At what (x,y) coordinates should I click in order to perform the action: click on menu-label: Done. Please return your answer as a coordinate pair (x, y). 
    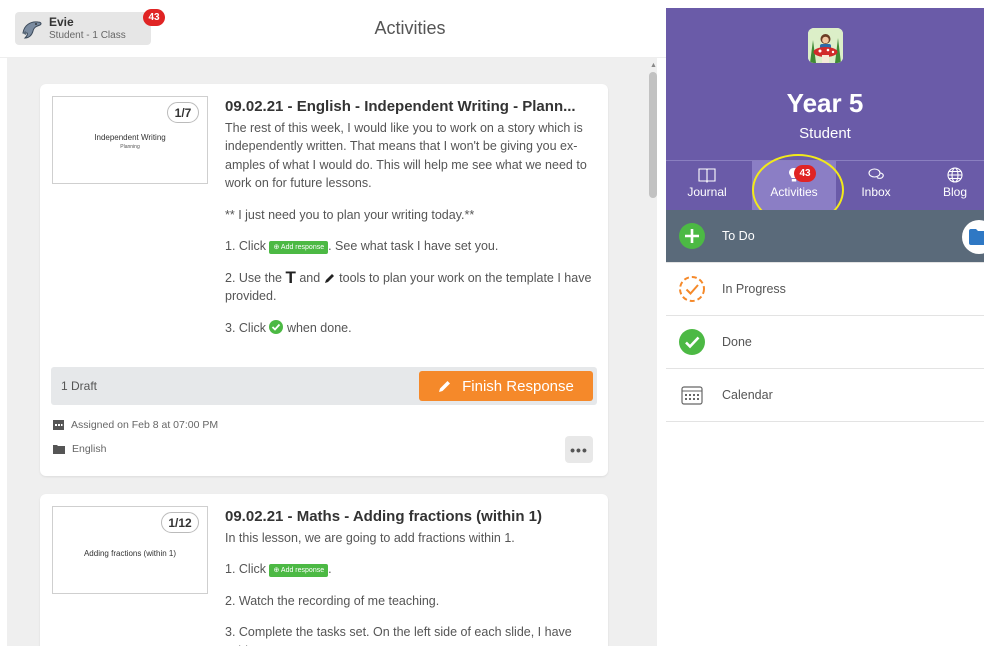
    Looking at the image, I should click on (737, 342).